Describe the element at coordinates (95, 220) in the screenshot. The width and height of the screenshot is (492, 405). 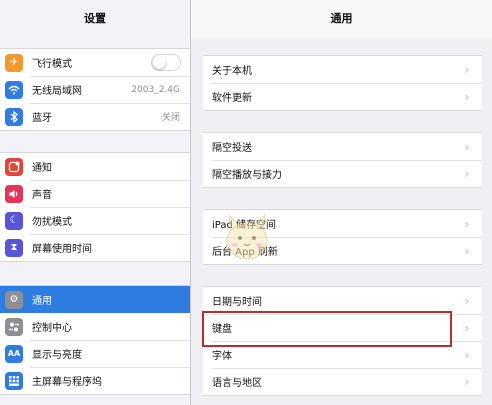
I see `sidebar-item-do-not-disturb: ☾ 勿扰模式` at that location.